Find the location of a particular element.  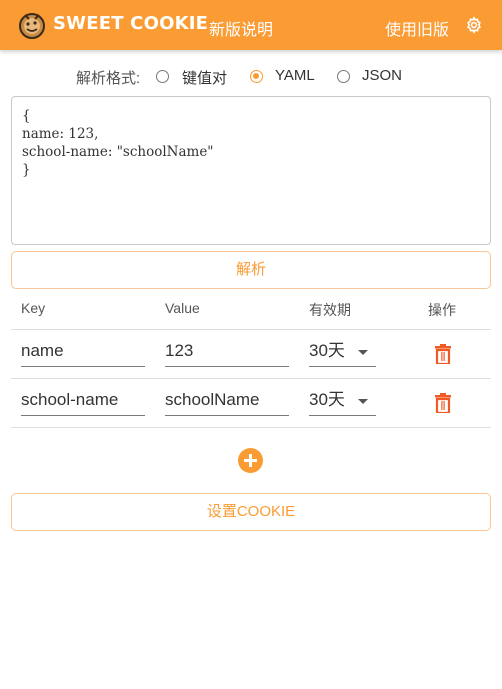

radio-json is located at coordinates (343, 76).